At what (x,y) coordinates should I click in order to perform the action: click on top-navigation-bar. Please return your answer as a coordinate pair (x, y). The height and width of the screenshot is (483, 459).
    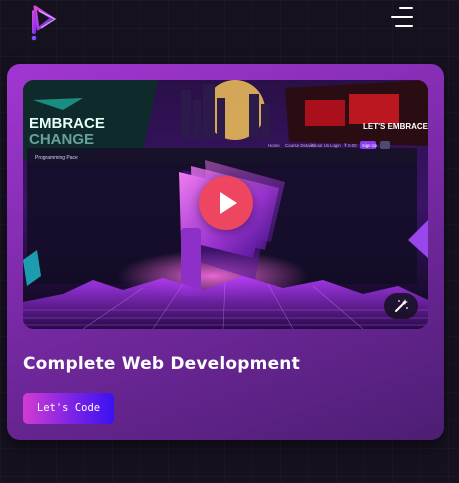
    Looking at the image, I should click on (229, 28).